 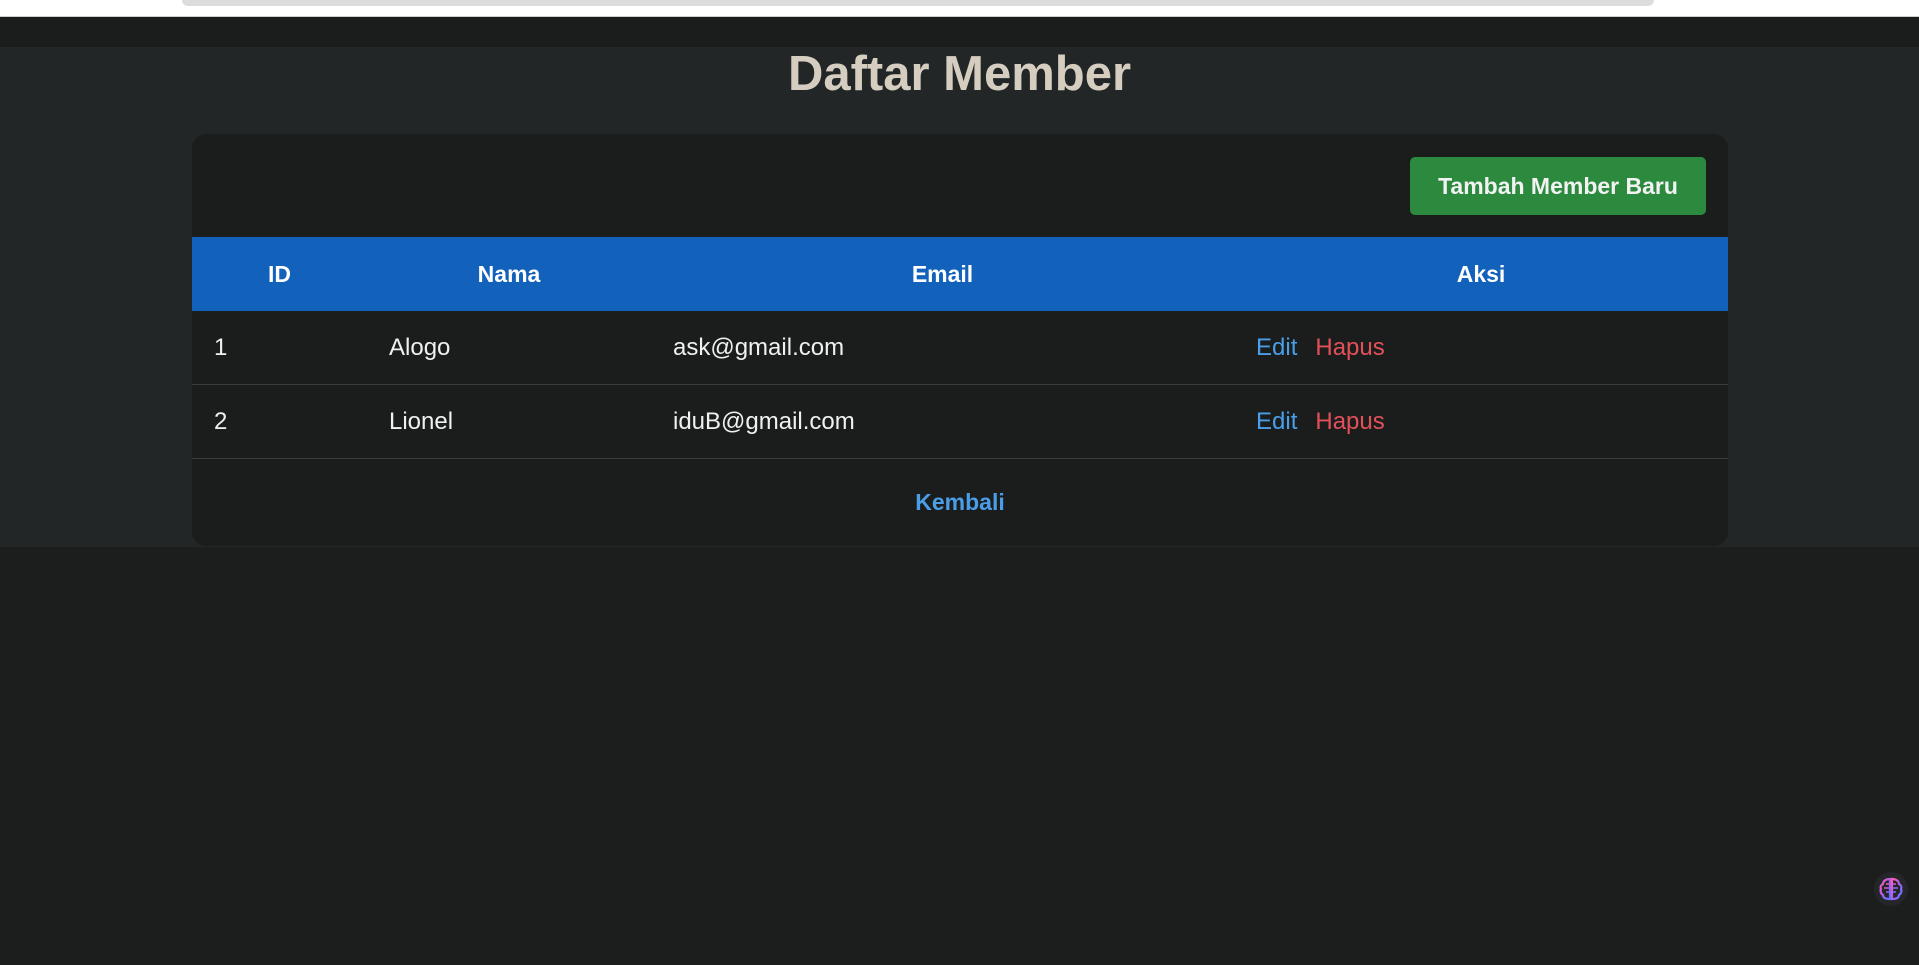 I want to click on browser-scrollbar, so click(x=918, y=3).